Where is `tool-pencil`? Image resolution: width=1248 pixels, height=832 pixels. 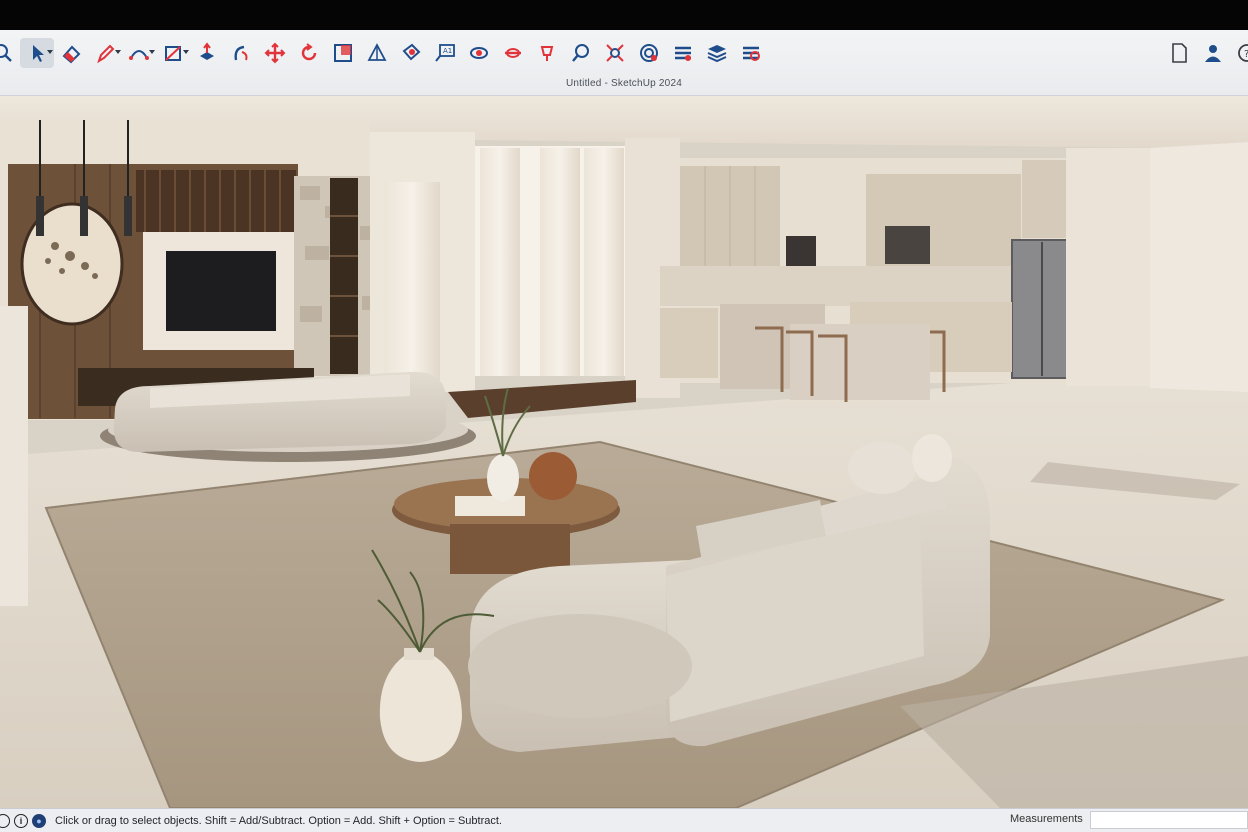 tool-pencil is located at coordinates (105, 53).